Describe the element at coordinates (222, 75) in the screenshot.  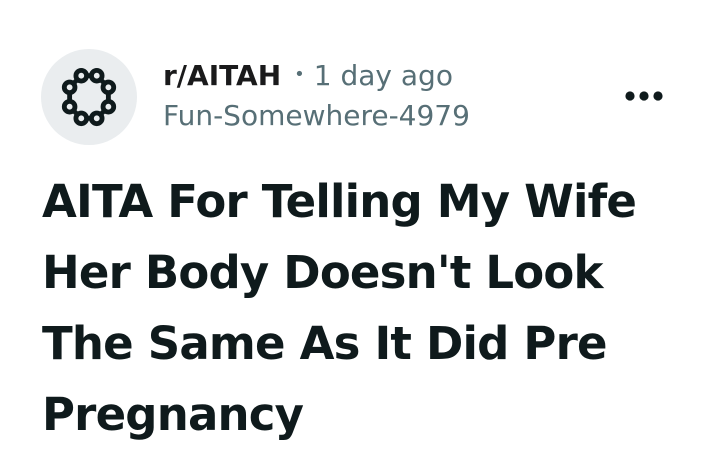
I see `subreddit-link: r/AITAH` at that location.